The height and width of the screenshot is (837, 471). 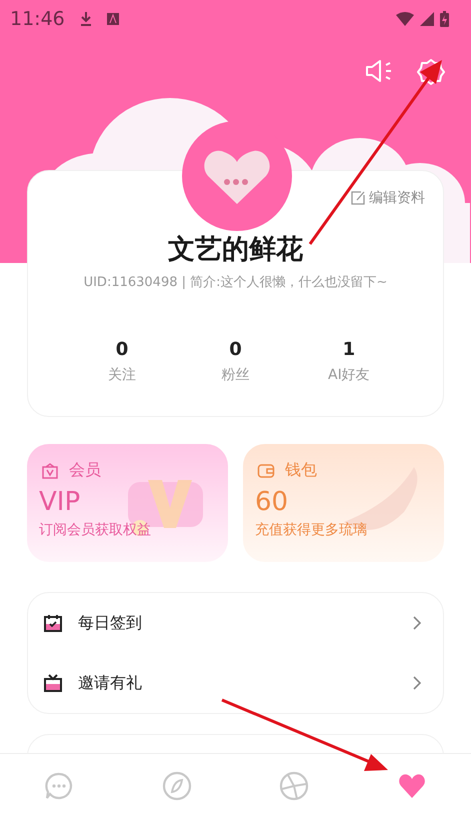 What do you see at coordinates (85, 19) in the screenshot?
I see `download-icon` at bounding box center [85, 19].